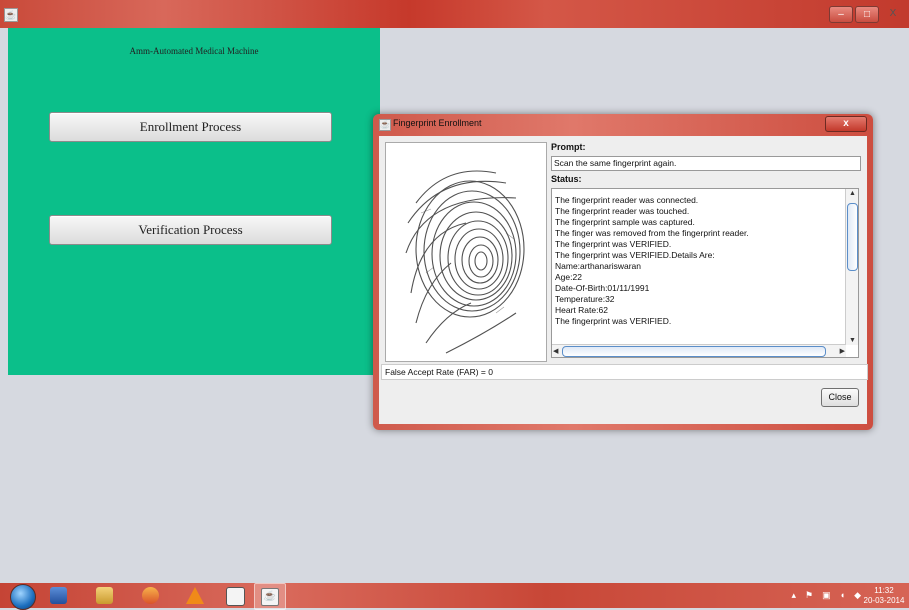  I want to click on vertical-scrollbar: ▲ ▼, so click(851, 267).